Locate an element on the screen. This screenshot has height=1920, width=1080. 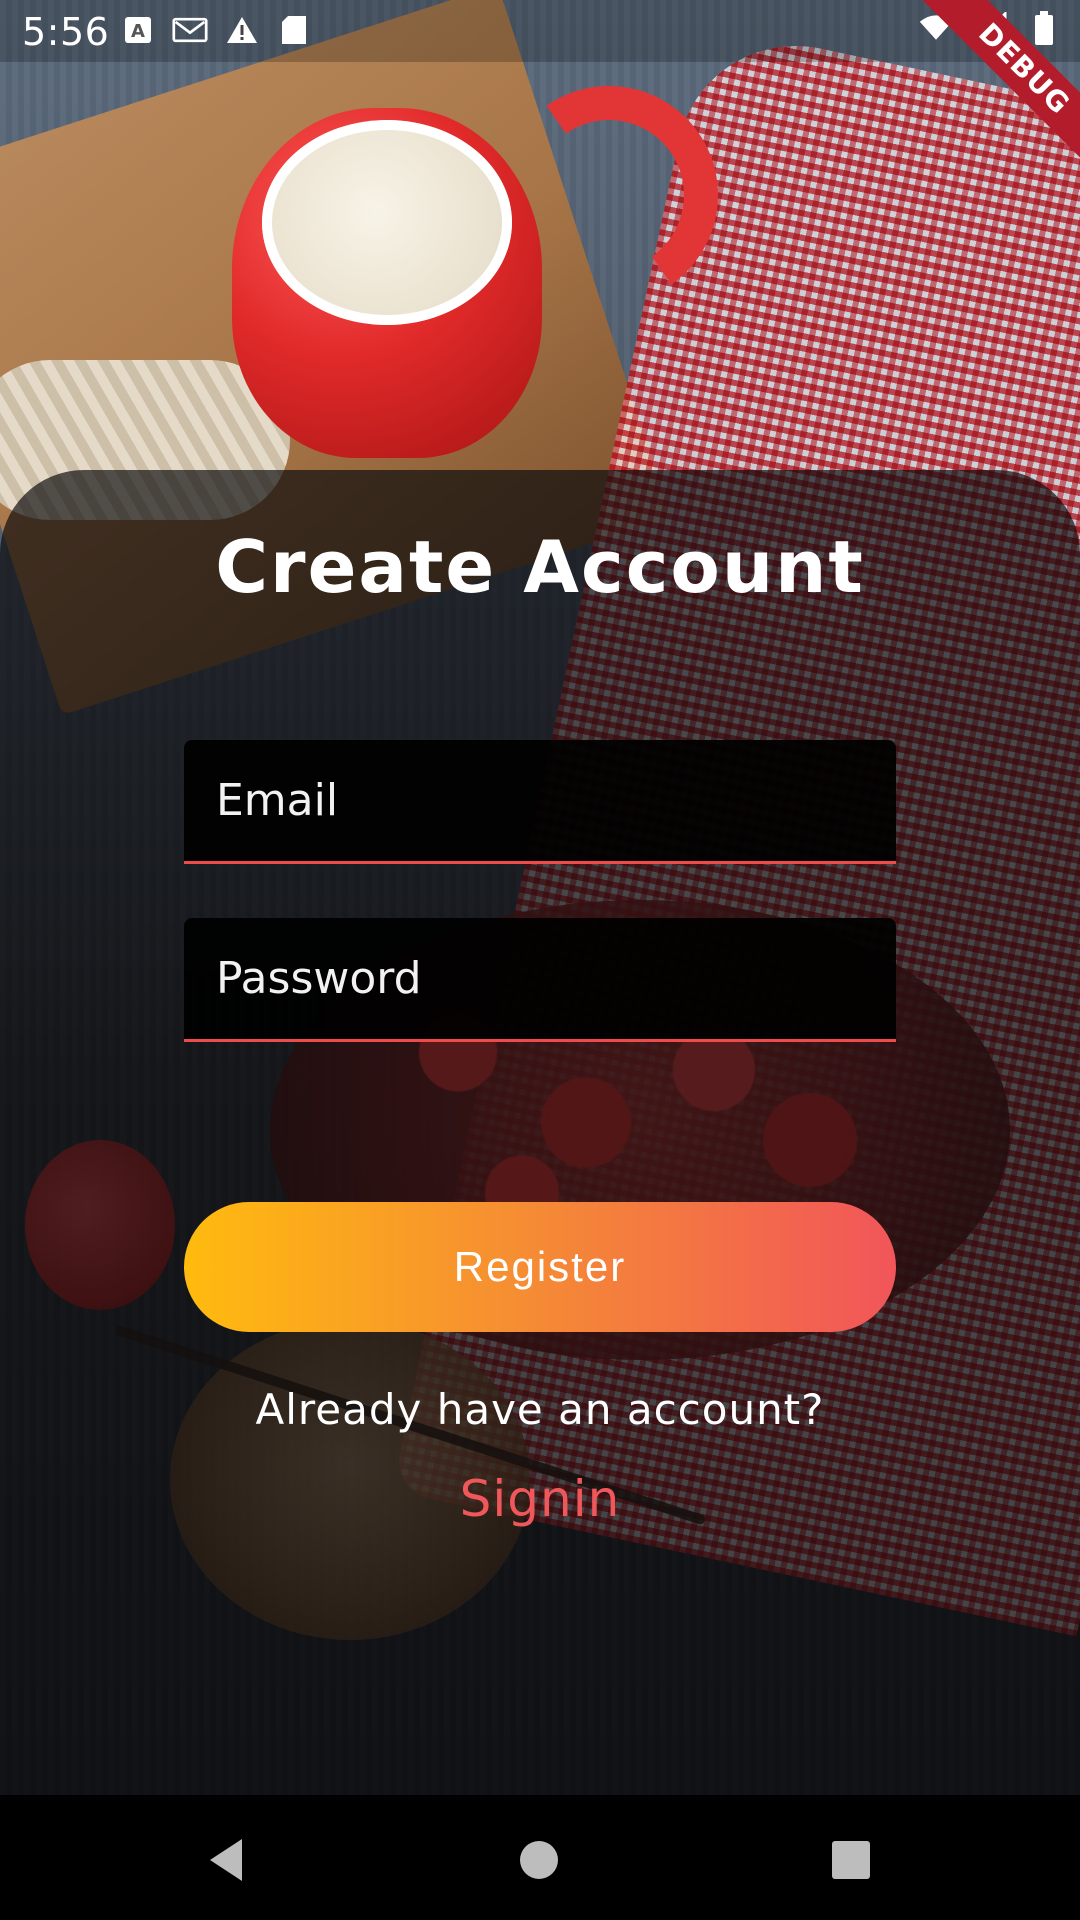
home-icon is located at coordinates (539, 1860).